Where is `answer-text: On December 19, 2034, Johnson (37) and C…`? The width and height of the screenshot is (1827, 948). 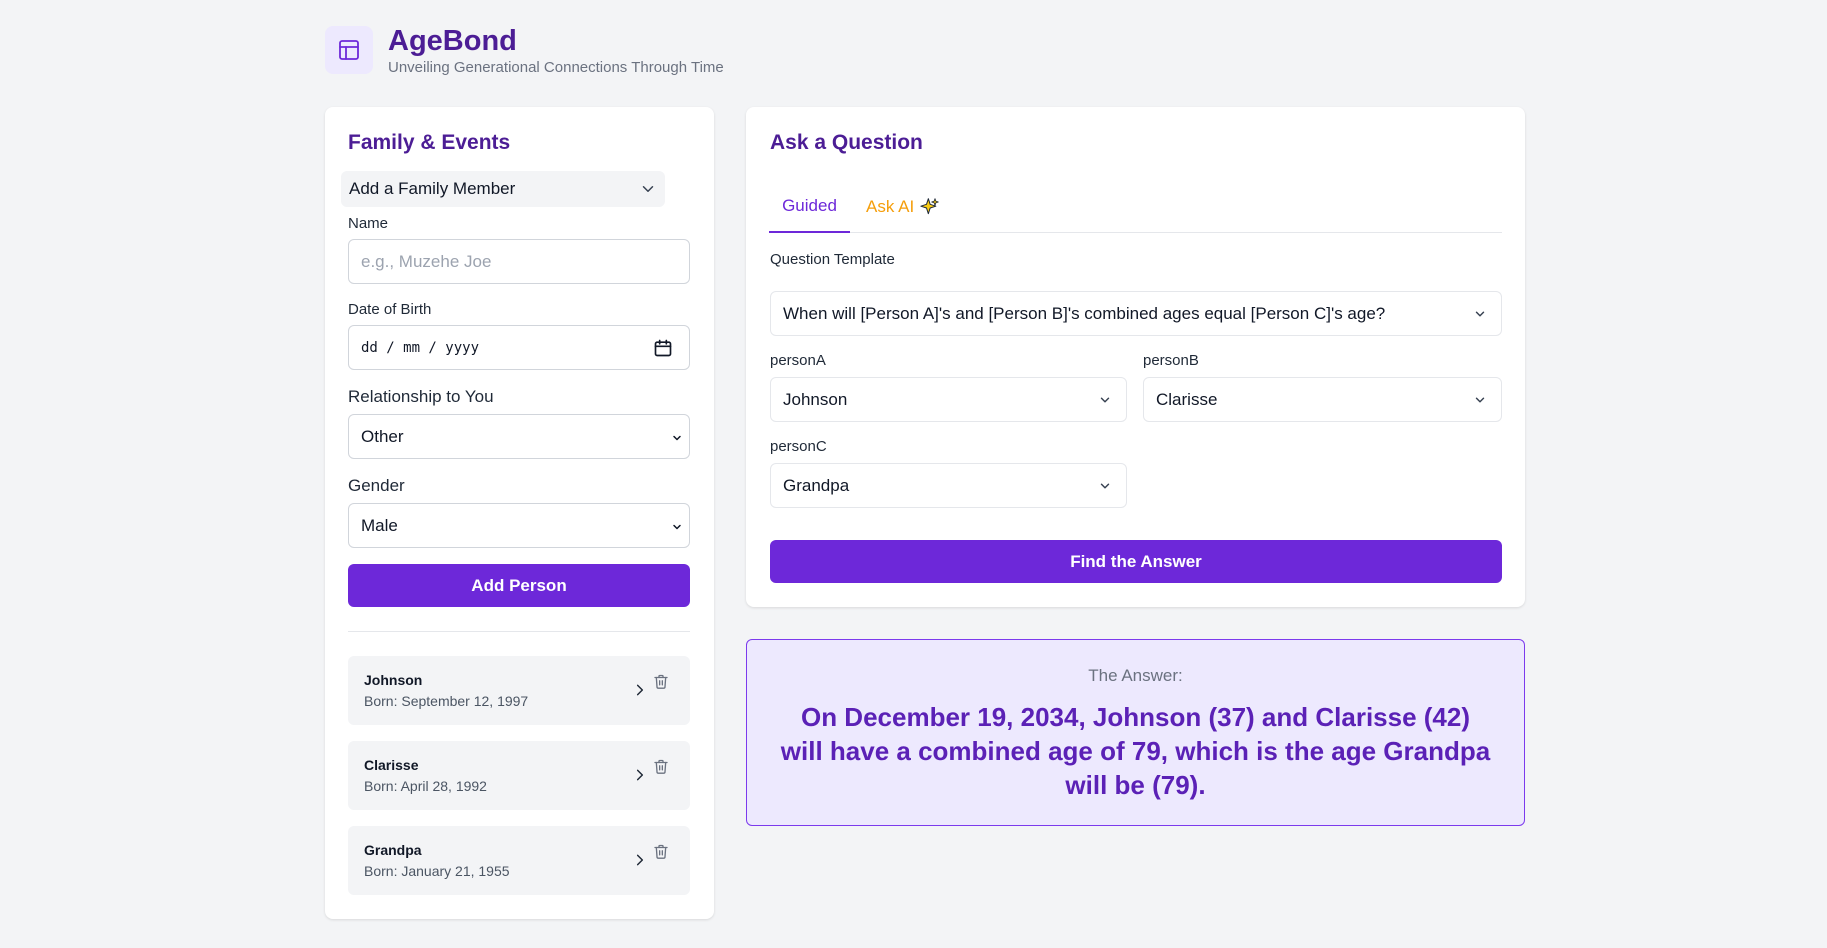
answer-text: On December 19, 2034, Johnson (37) and C… is located at coordinates (1135, 751).